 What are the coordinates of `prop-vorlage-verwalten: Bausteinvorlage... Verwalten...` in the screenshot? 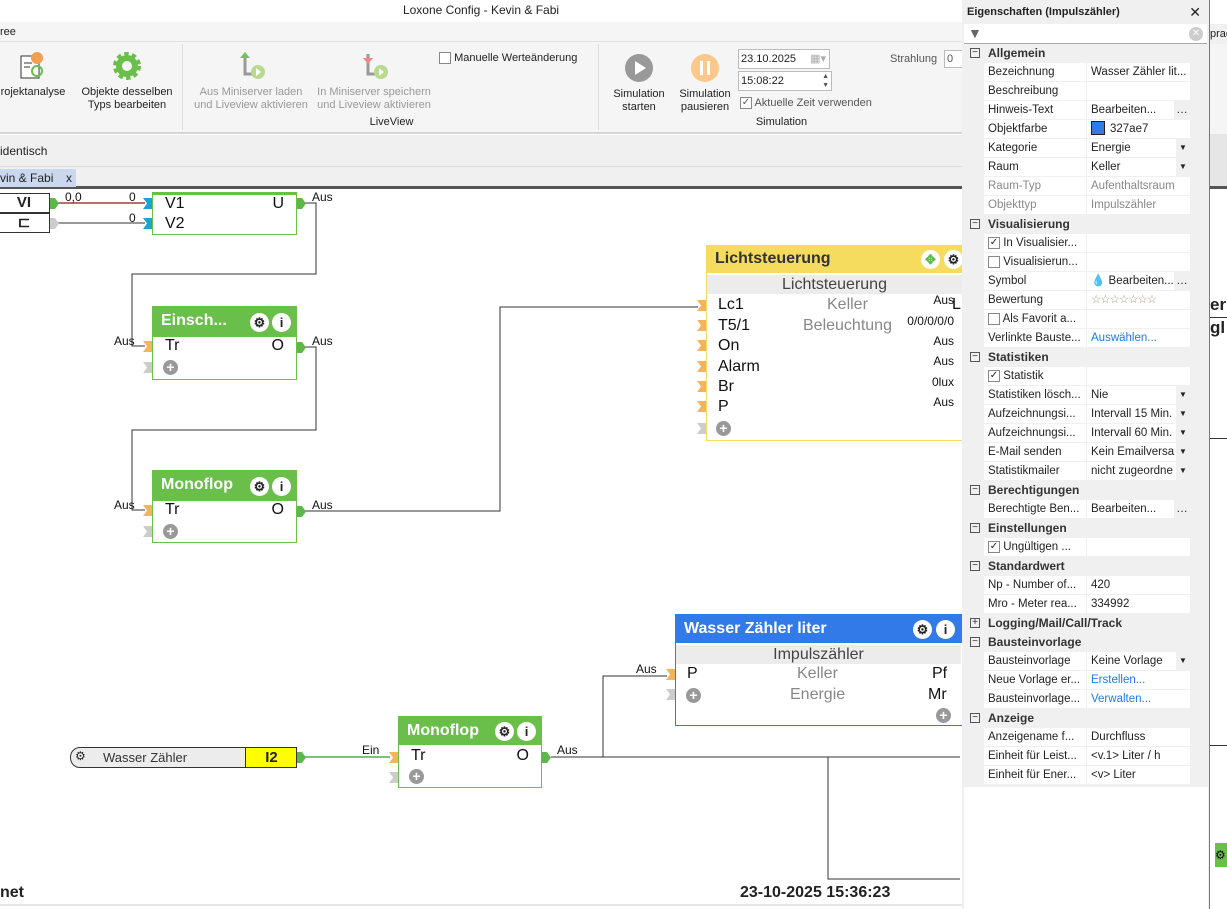 It's located at (1087, 699).